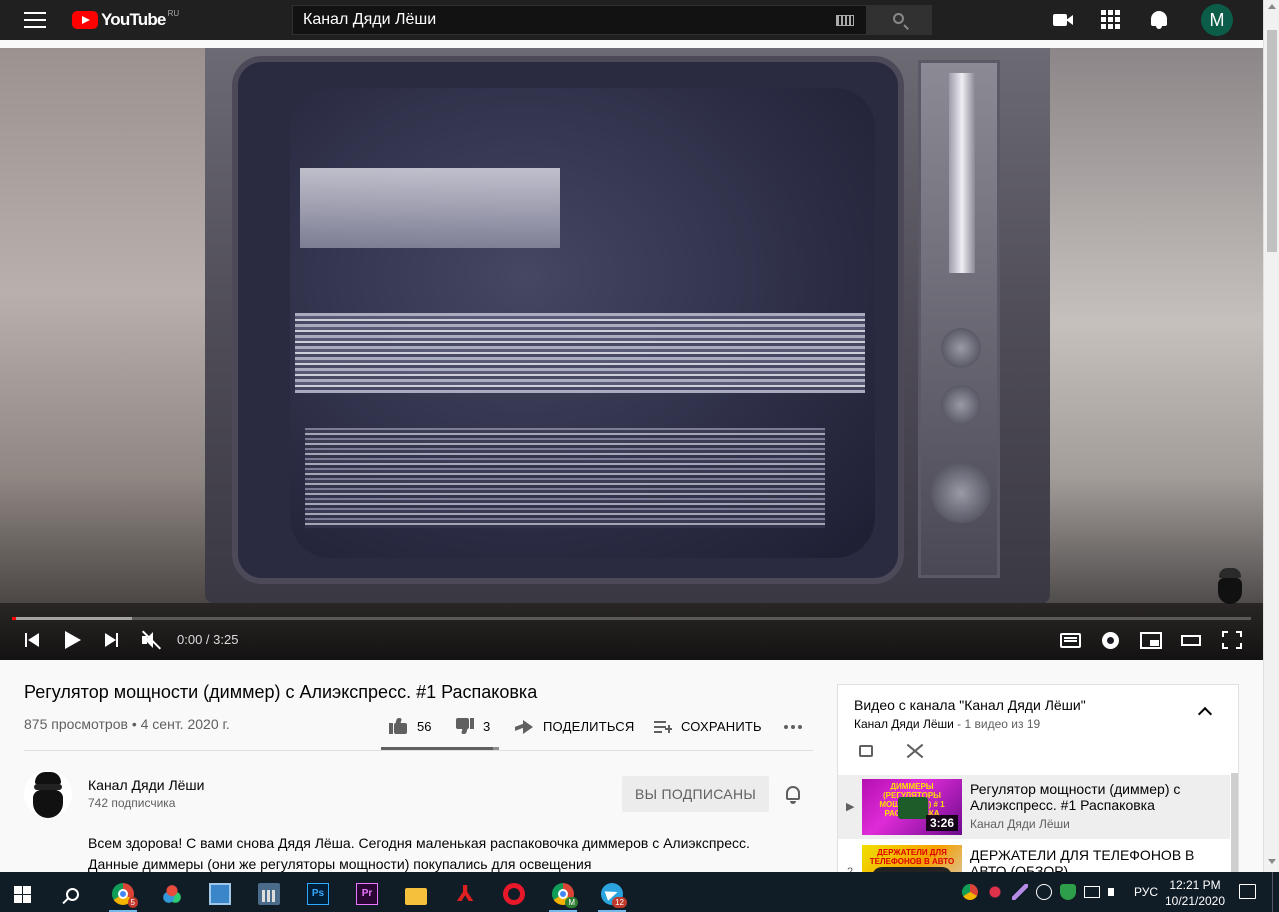 This screenshot has width=1279, height=912. I want to click on now-playing-icon: ▶, so click(850, 807).